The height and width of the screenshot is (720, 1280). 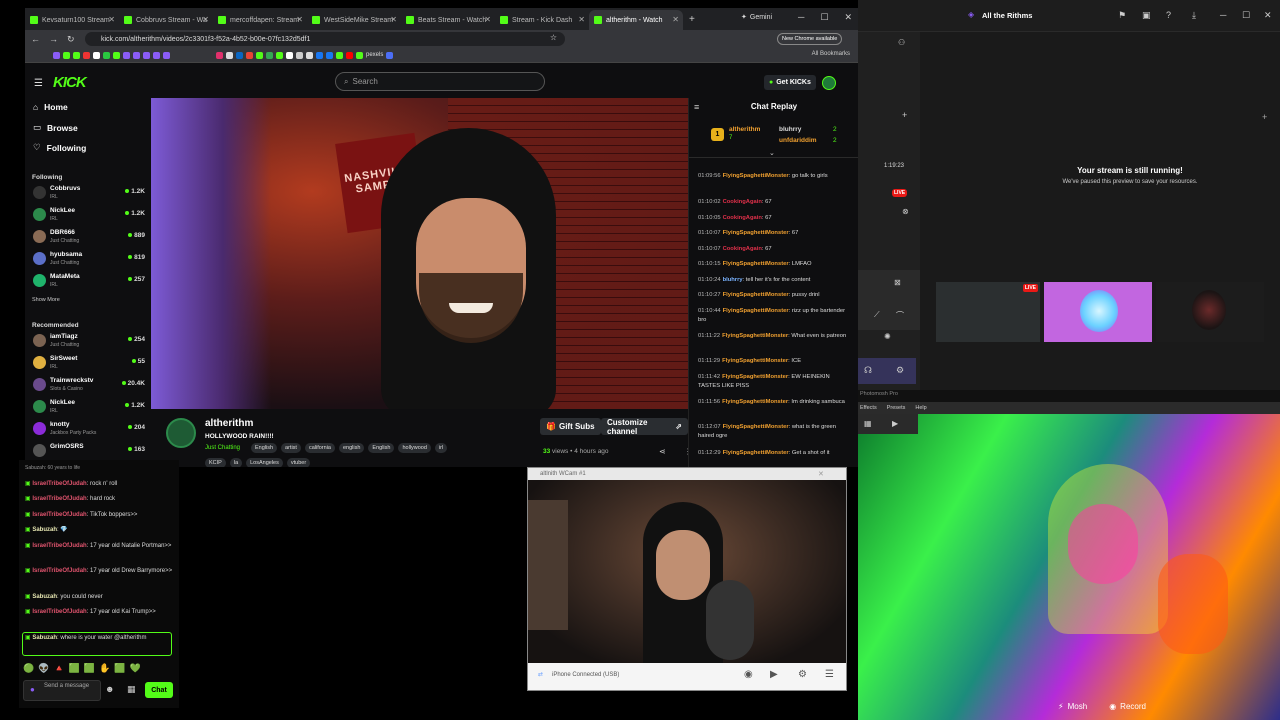 What do you see at coordinates (222, 448) in the screenshot?
I see `stream-category: Just Chatting` at bounding box center [222, 448].